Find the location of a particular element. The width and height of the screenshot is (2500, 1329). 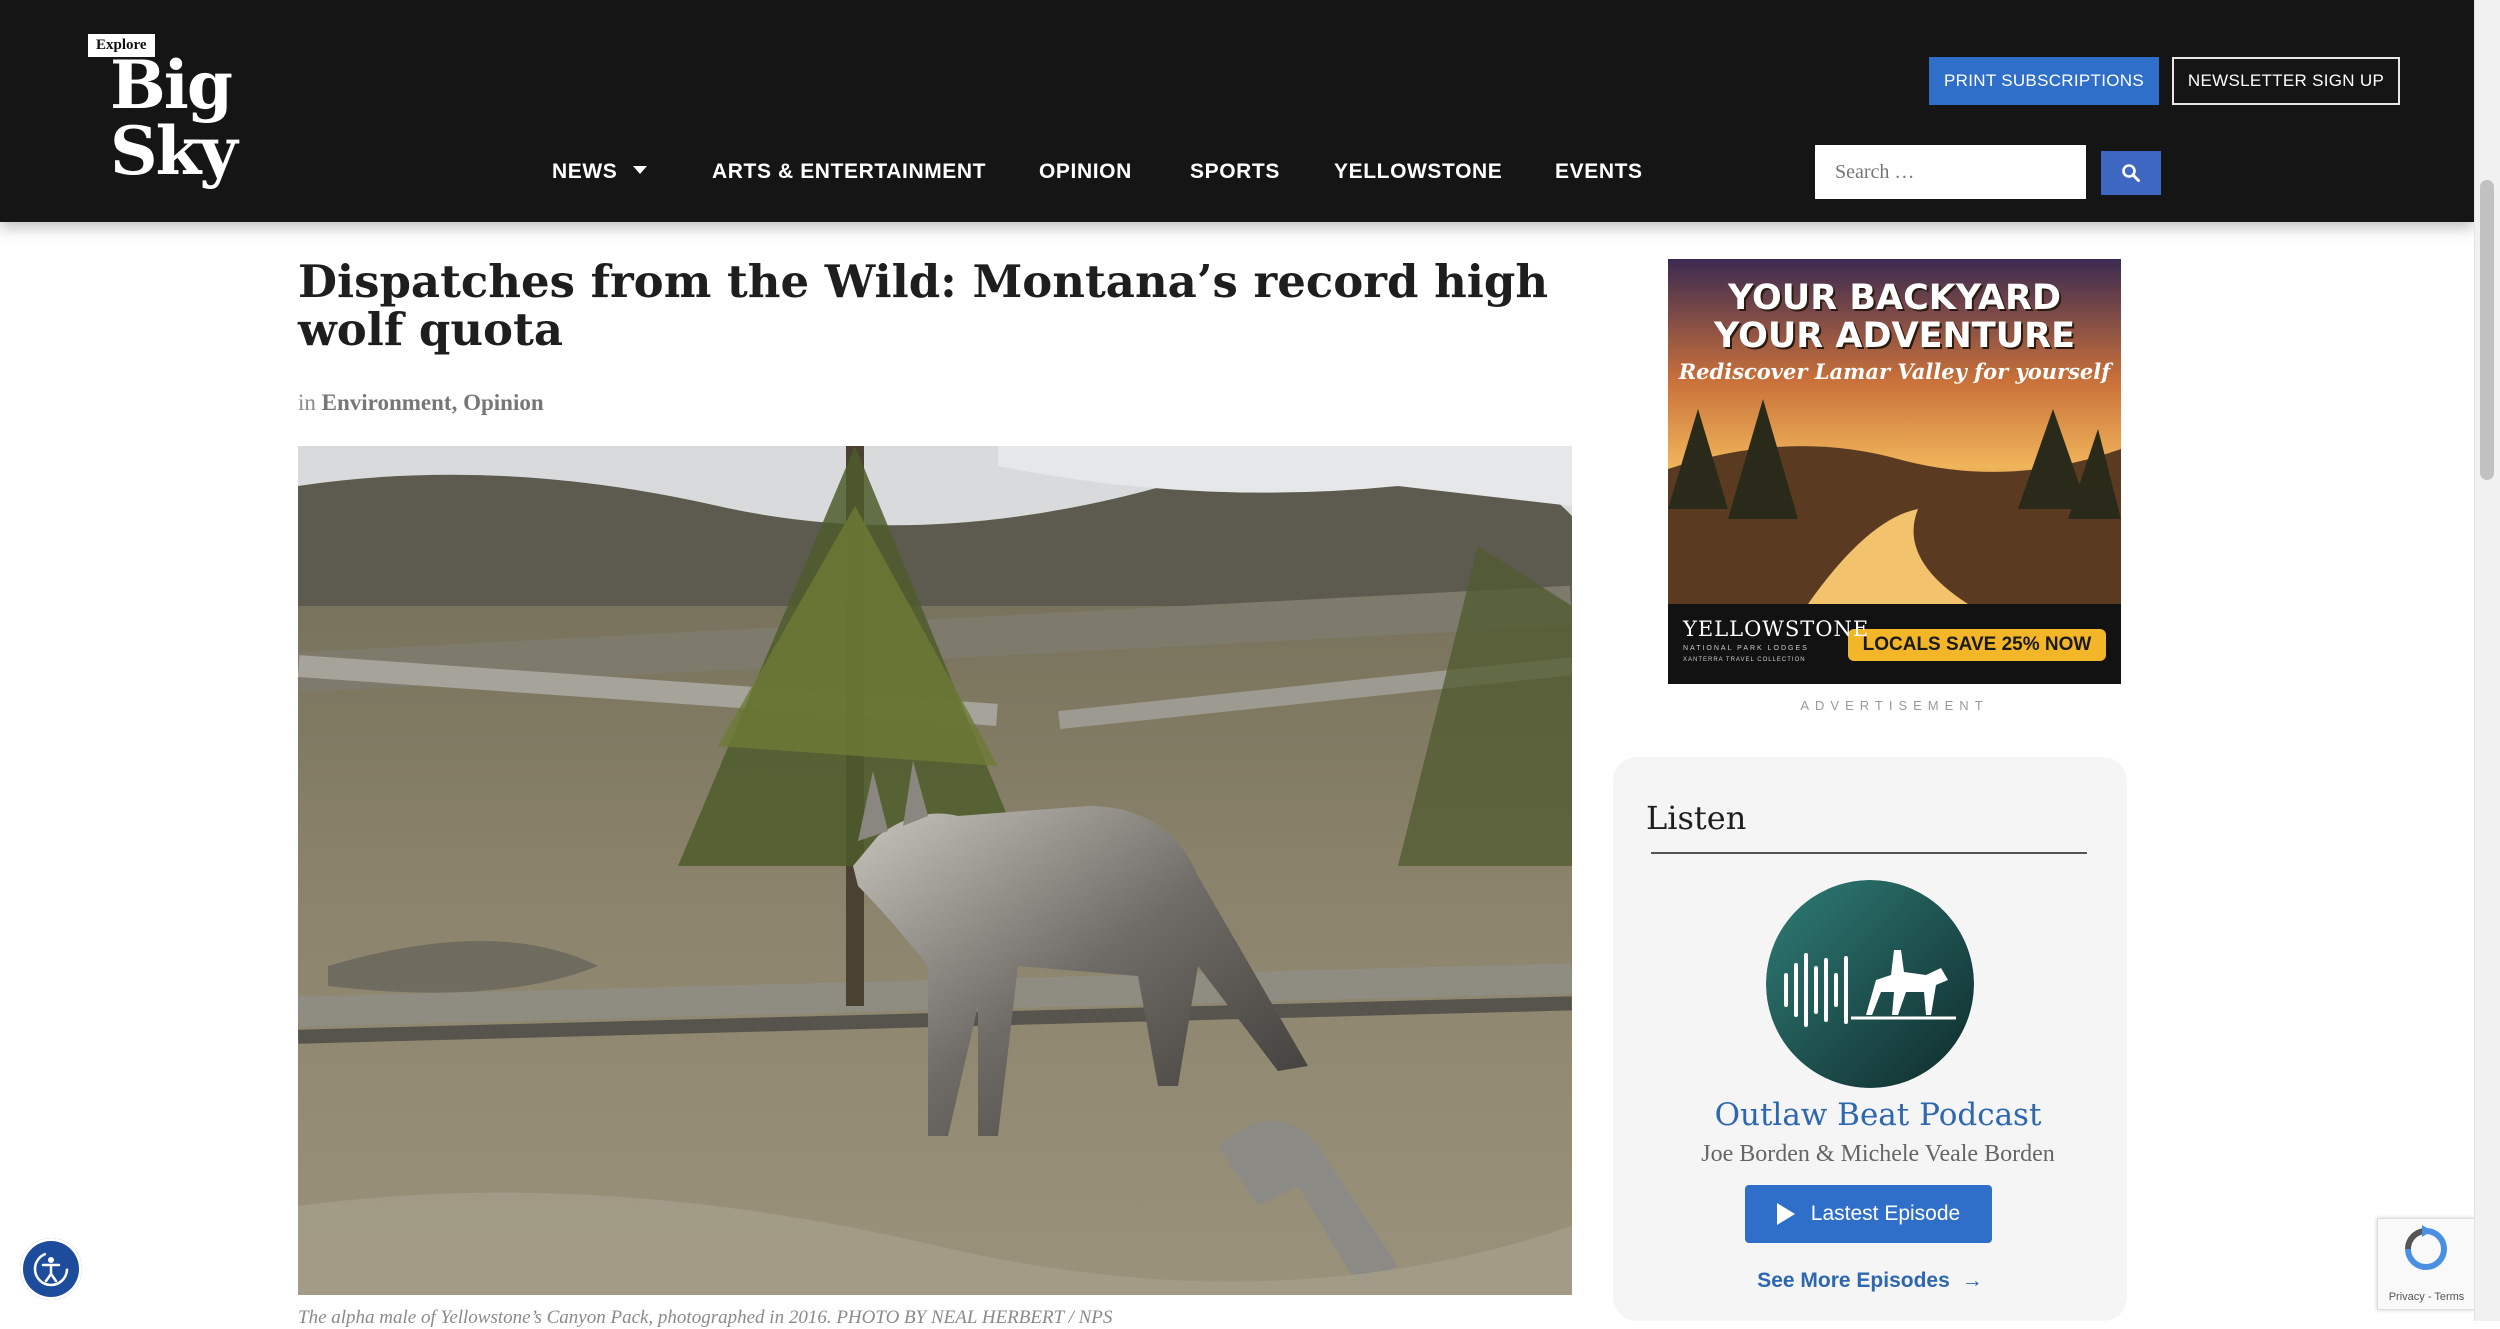

ad-brand: YELLOWSTONE is located at coordinates (1776, 629).